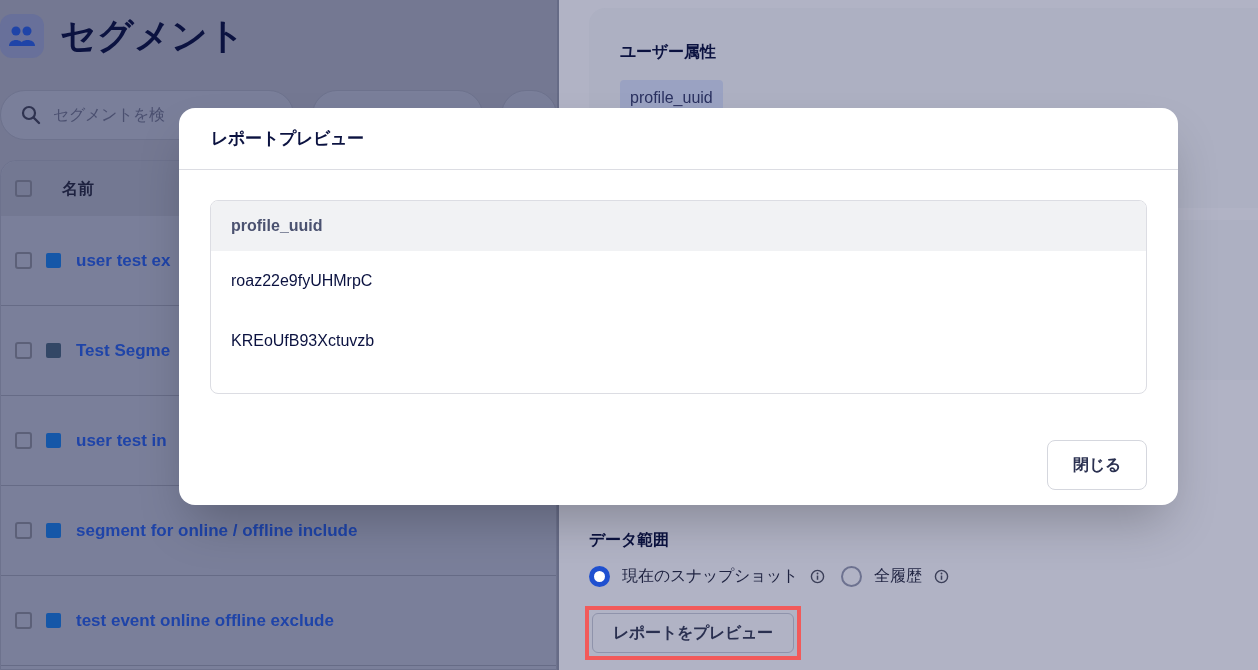  What do you see at coordinates (629, 540) in the screenshot?
I see `section-title: データ範囲` at bounding box center [629, 540].